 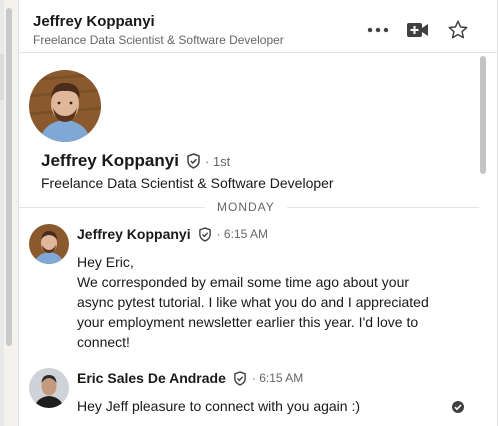 What do you see at coordinates (2, 77) in the screenshot?
I see `left-edge-highlight` at bounding box center [2, 77].